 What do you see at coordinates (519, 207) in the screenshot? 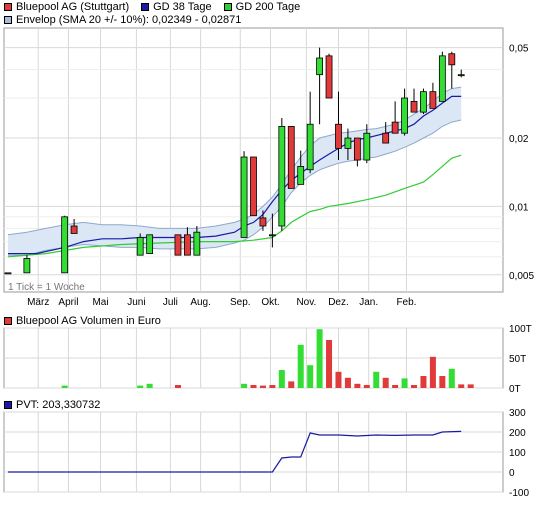
I see `price-y-tick-label: 0,01` at bounding box center [519, 207].